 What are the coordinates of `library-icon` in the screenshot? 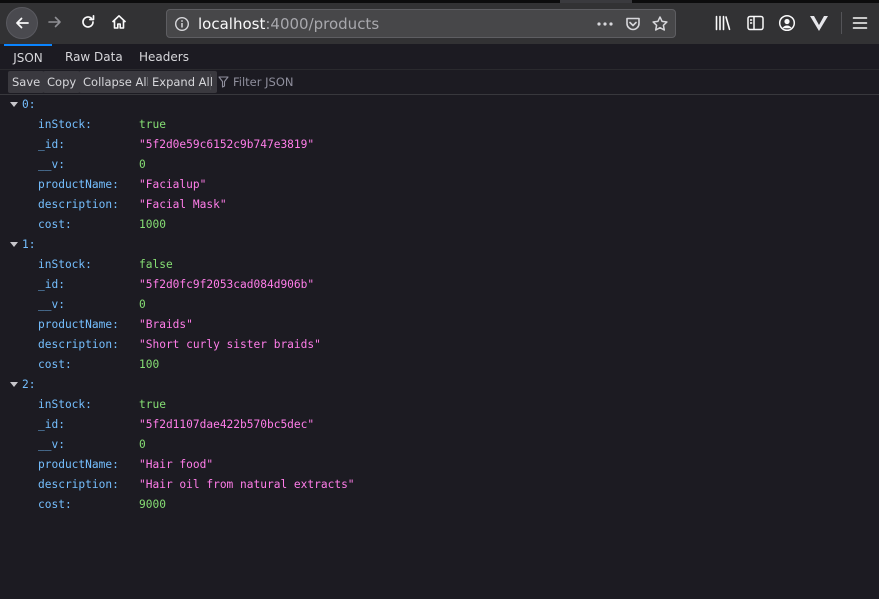 It's located at (723, 23).